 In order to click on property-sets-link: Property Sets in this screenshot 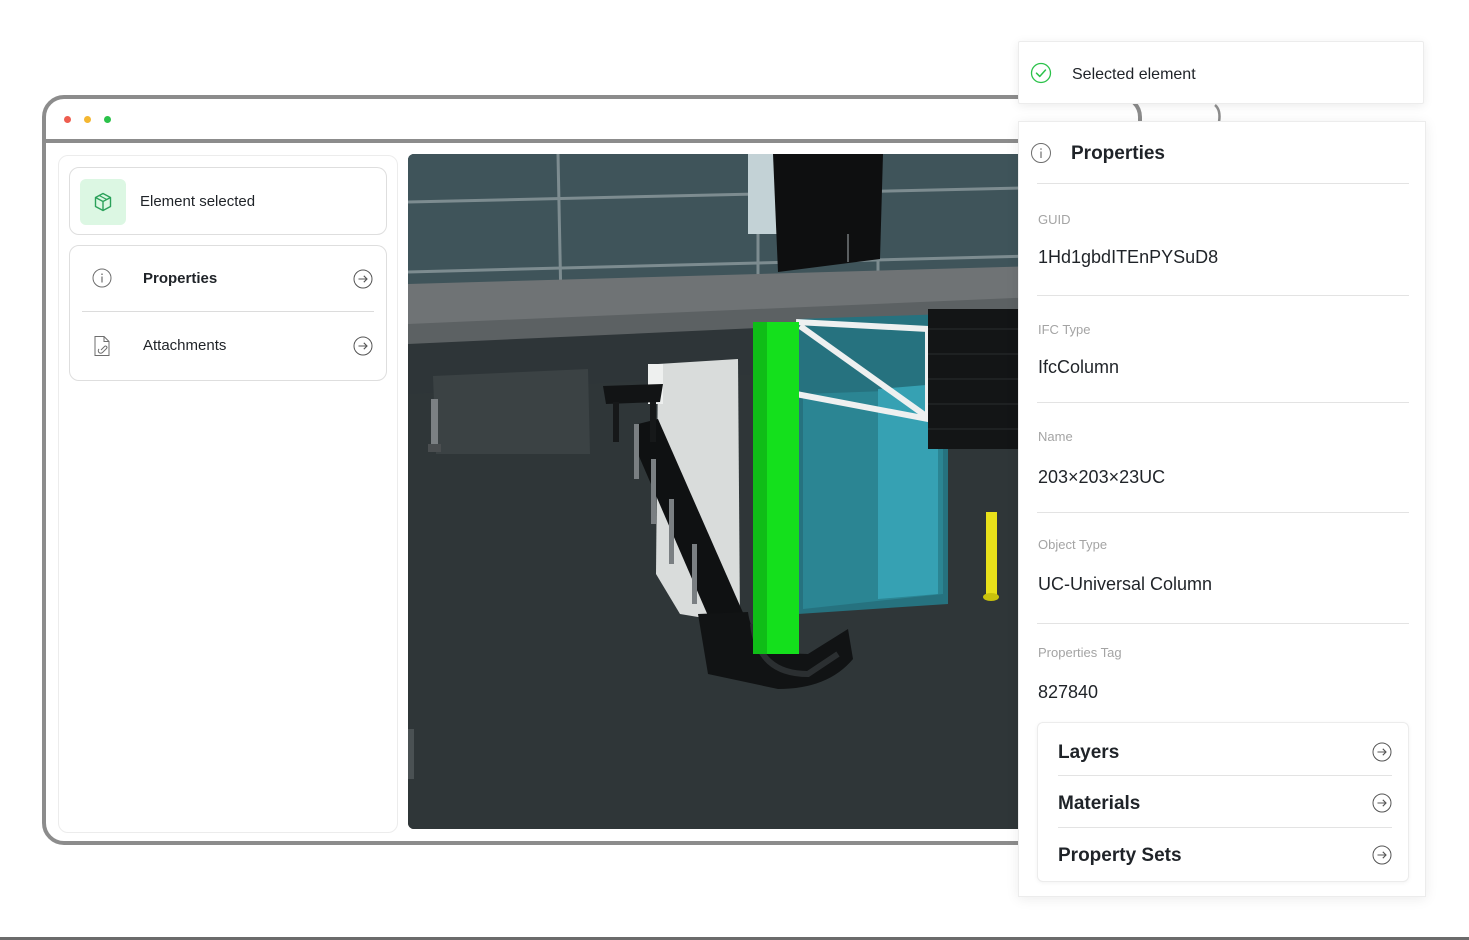, I will do `click(1223, 854)`.